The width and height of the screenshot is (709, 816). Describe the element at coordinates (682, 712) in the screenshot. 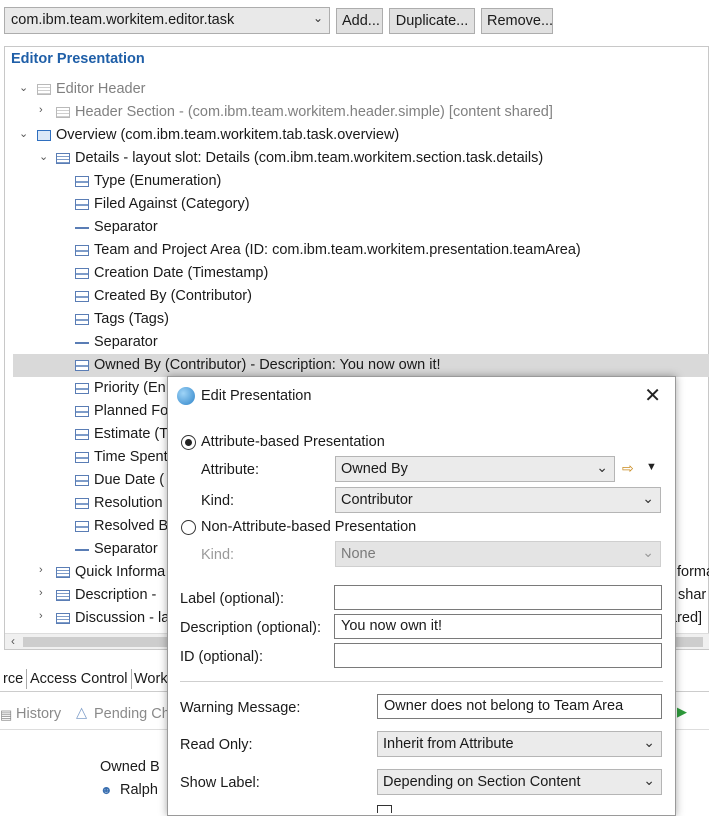

I see `run-icon: ▶` at that location.